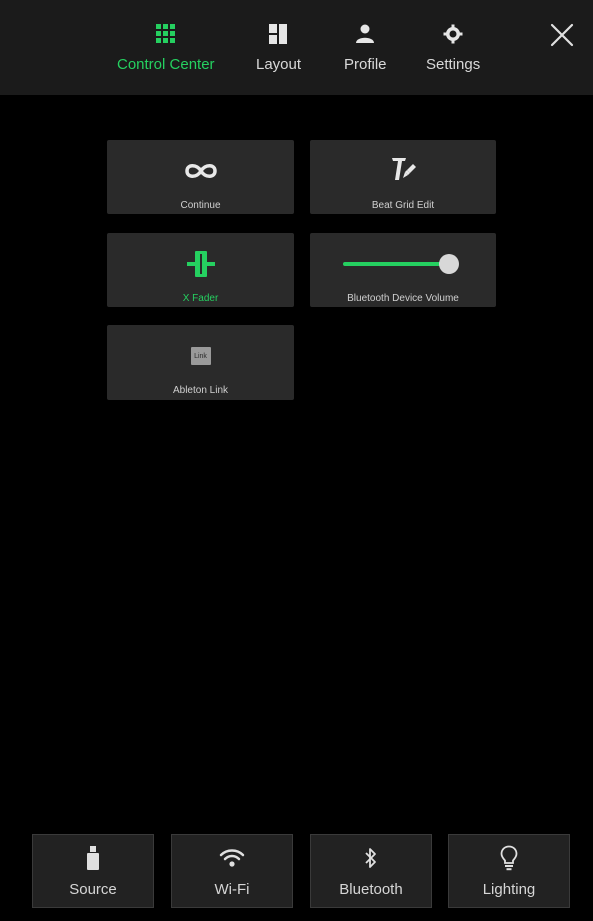 This screenshot has width=593, height=921. What do you see at coordinates (166, 47) in the screenshot?
I see `tab-control-center: Control Center` at bounding box center [166, 47].